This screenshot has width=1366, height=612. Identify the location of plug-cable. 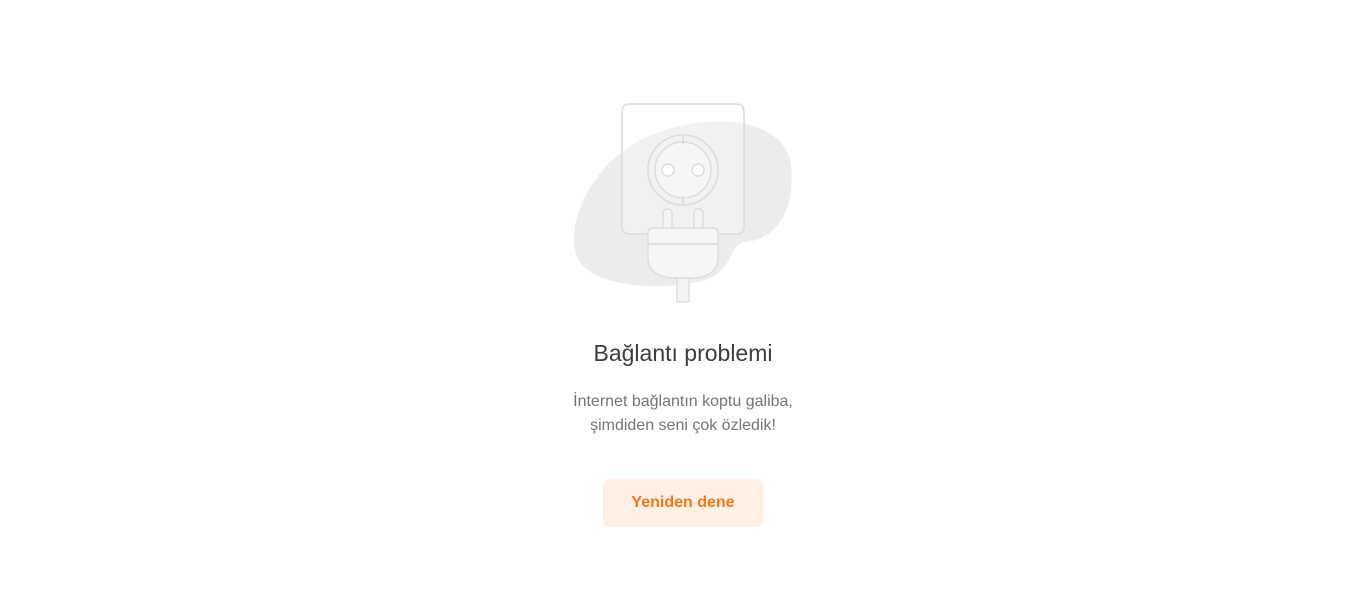
(683, 290).